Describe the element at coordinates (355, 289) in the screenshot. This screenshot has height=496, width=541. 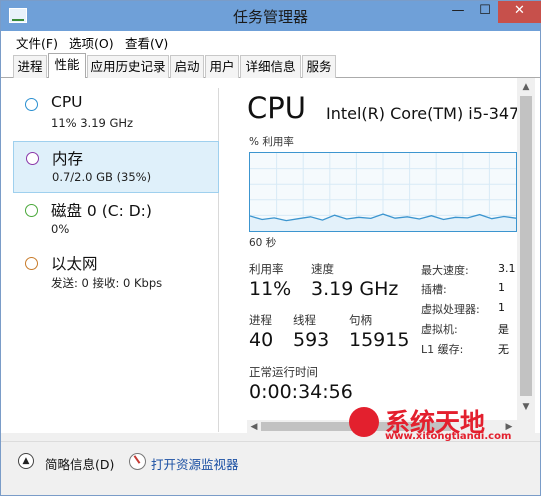
I see `speed-value: 3.19 GHz` at that location.